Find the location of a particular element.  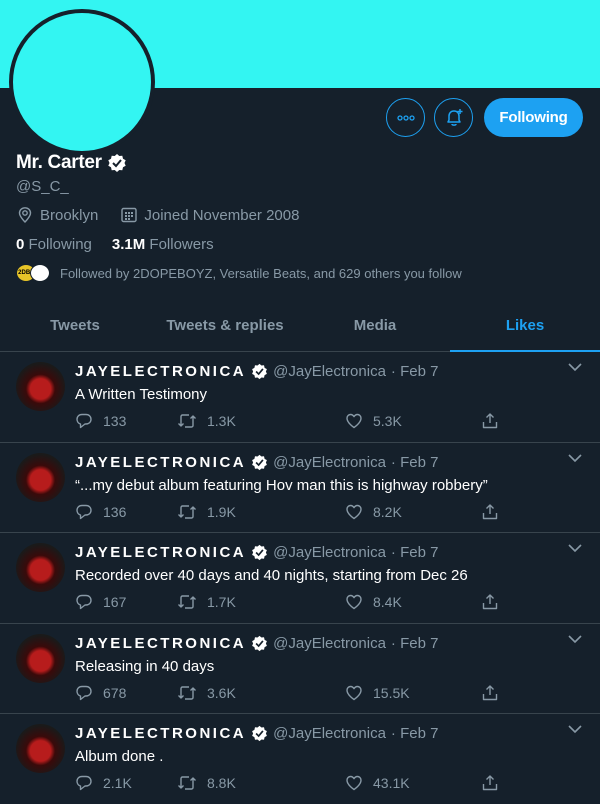

calendar-icon is located at coordinates (129, 215).